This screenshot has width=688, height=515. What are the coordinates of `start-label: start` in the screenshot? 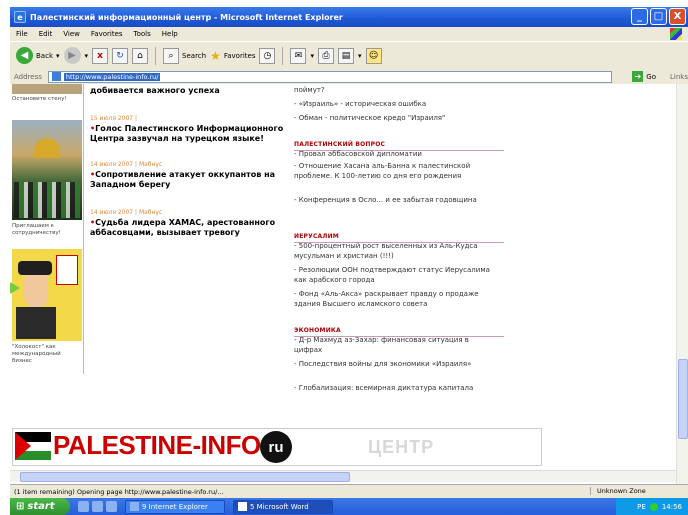 It's located at (41, 506).